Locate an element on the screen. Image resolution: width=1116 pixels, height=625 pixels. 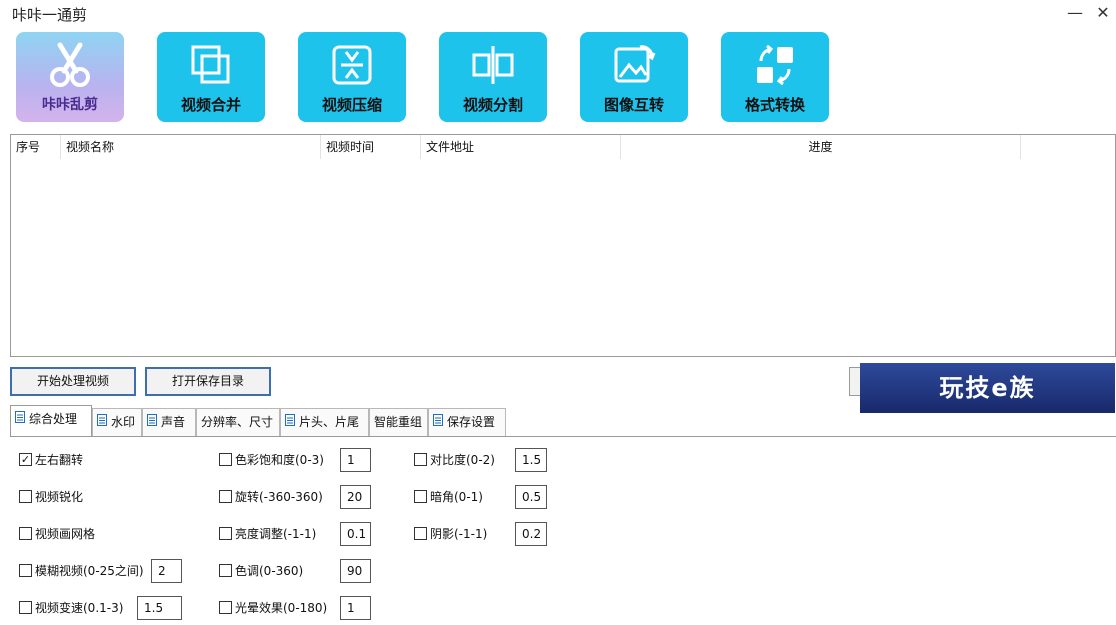
tab-general-label: 综合处理 is located at coordinates (53, 419).